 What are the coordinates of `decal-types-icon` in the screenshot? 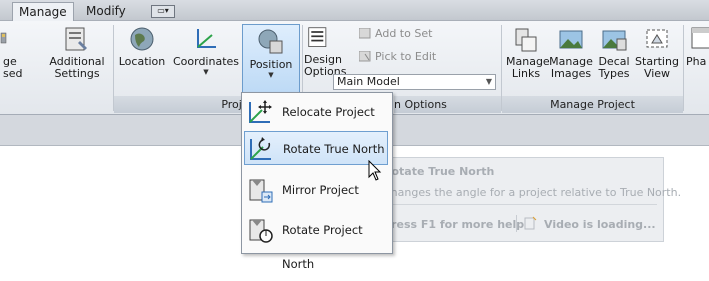 It's located at (614, 40).